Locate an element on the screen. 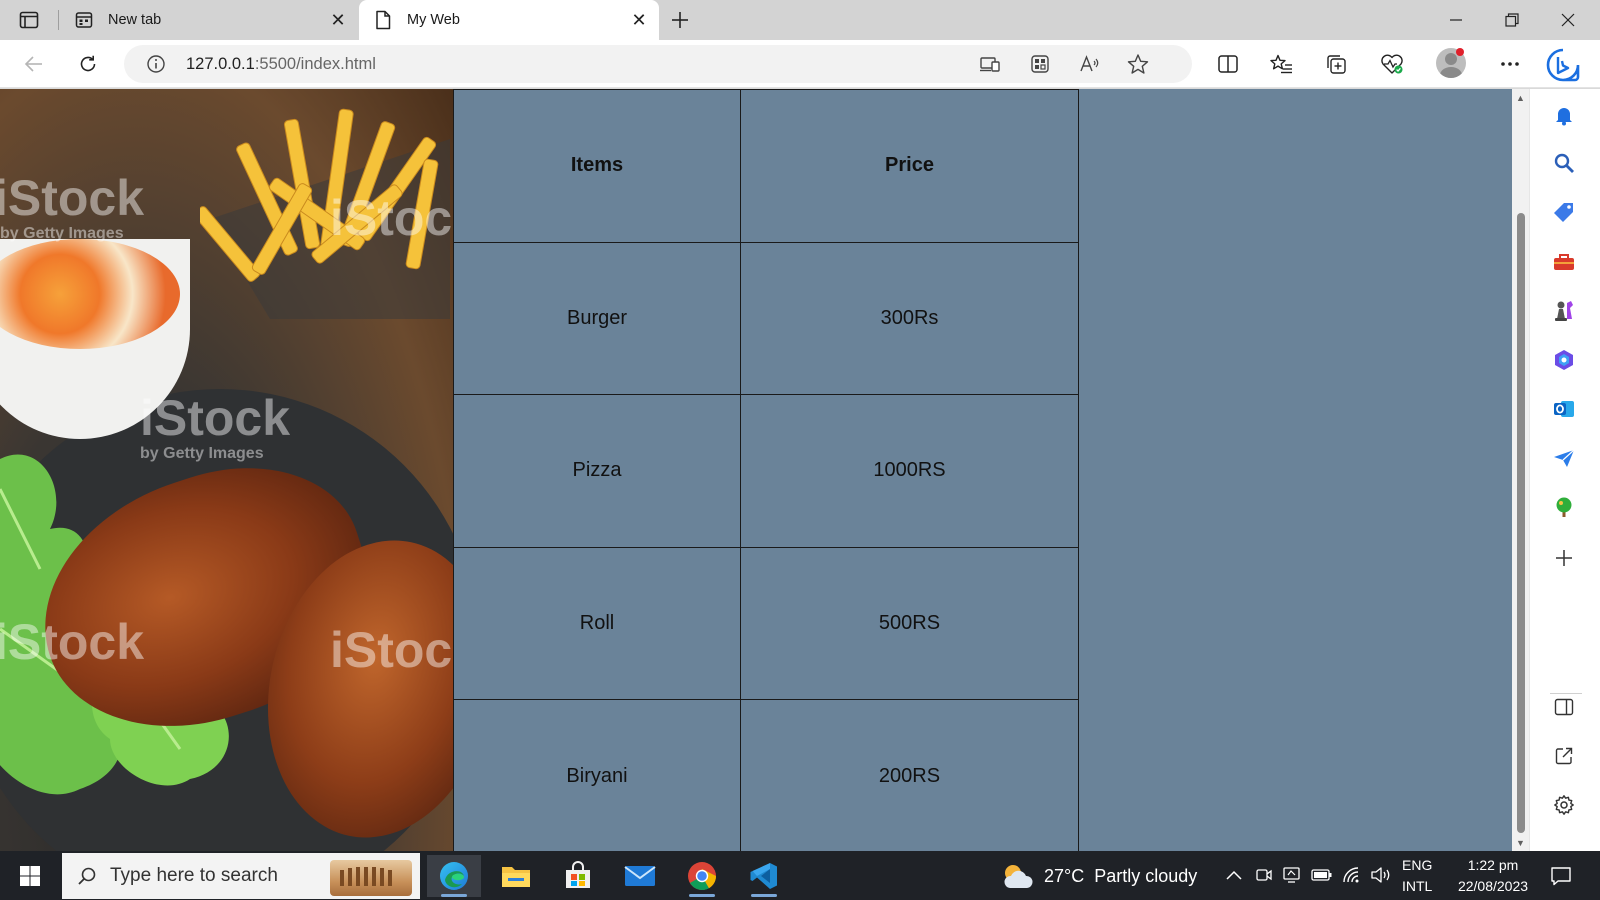 This screenshot has width=1600, height=900. speech-bubble-icon is located at coordinates (1561, 876).